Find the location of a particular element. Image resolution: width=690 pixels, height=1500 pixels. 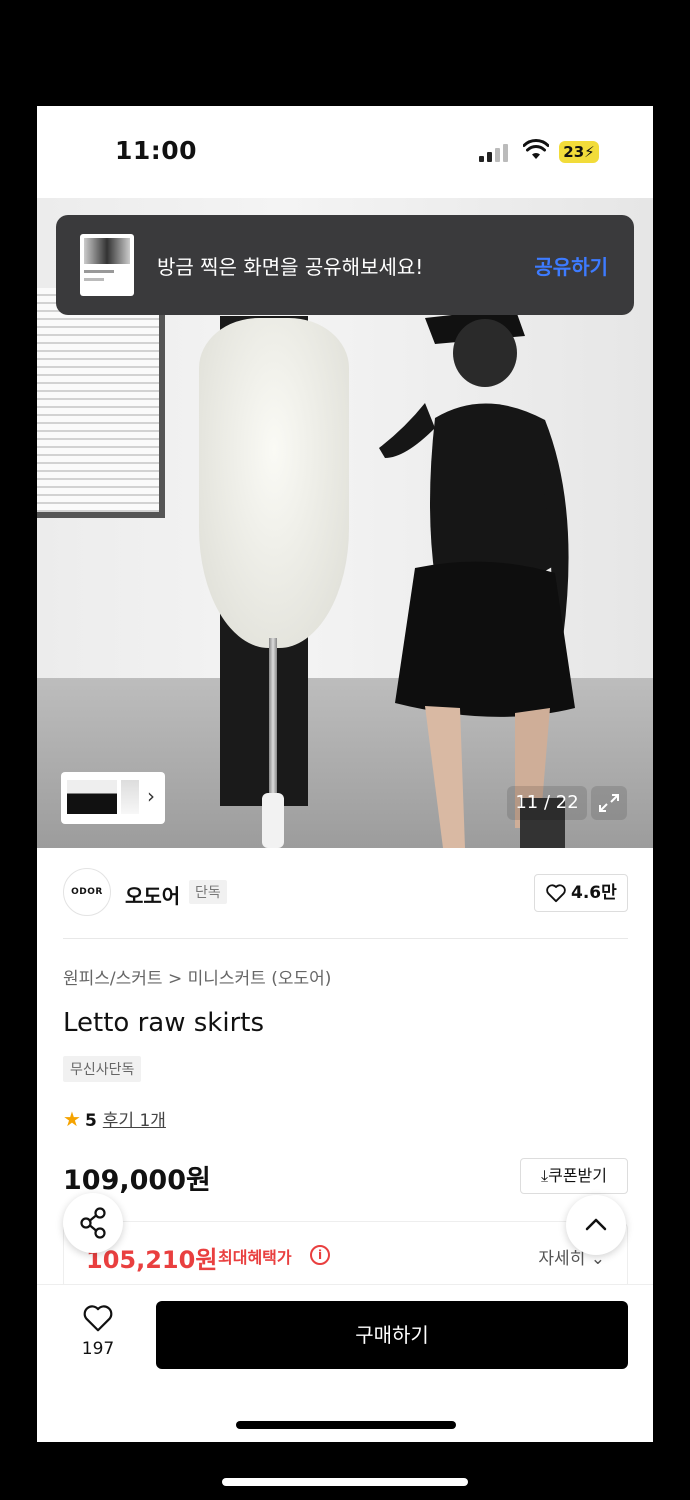

screenshot-thumbnail is located at coordinates (107, 265).